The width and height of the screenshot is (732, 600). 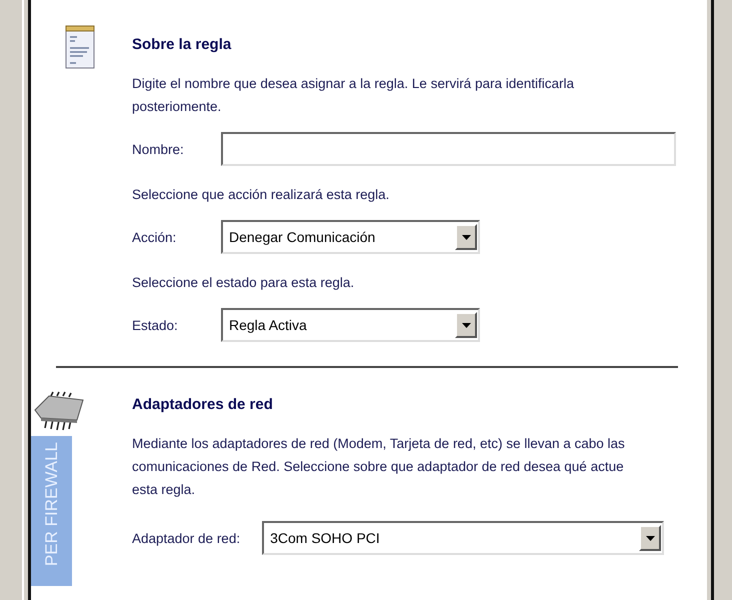 I want to click on notepad-icon, so click(x=80, y=47).